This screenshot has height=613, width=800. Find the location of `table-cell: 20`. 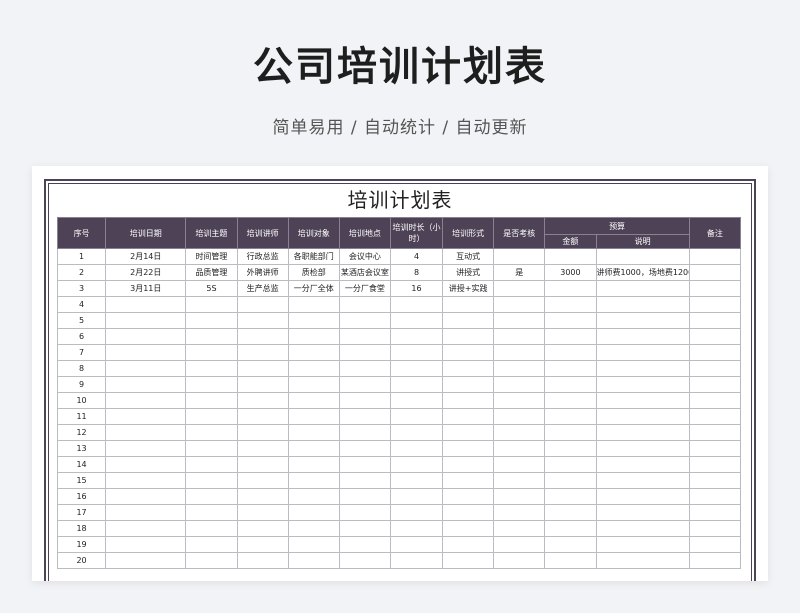

table-cell: 20 is located at coordinates (81, 560).